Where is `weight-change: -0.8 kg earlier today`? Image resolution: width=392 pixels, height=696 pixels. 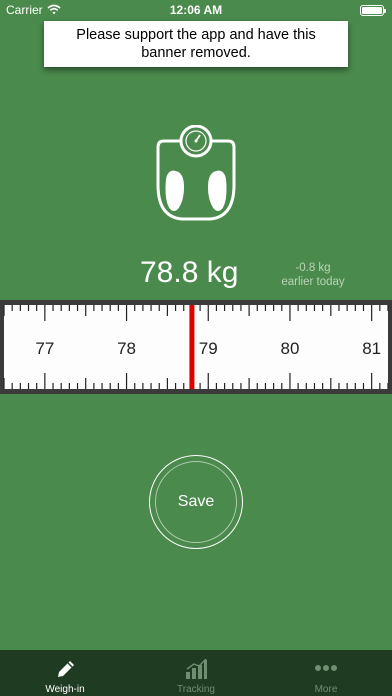 weight-change: -0.8 kg earlier today is located at coordinates (313, 275).